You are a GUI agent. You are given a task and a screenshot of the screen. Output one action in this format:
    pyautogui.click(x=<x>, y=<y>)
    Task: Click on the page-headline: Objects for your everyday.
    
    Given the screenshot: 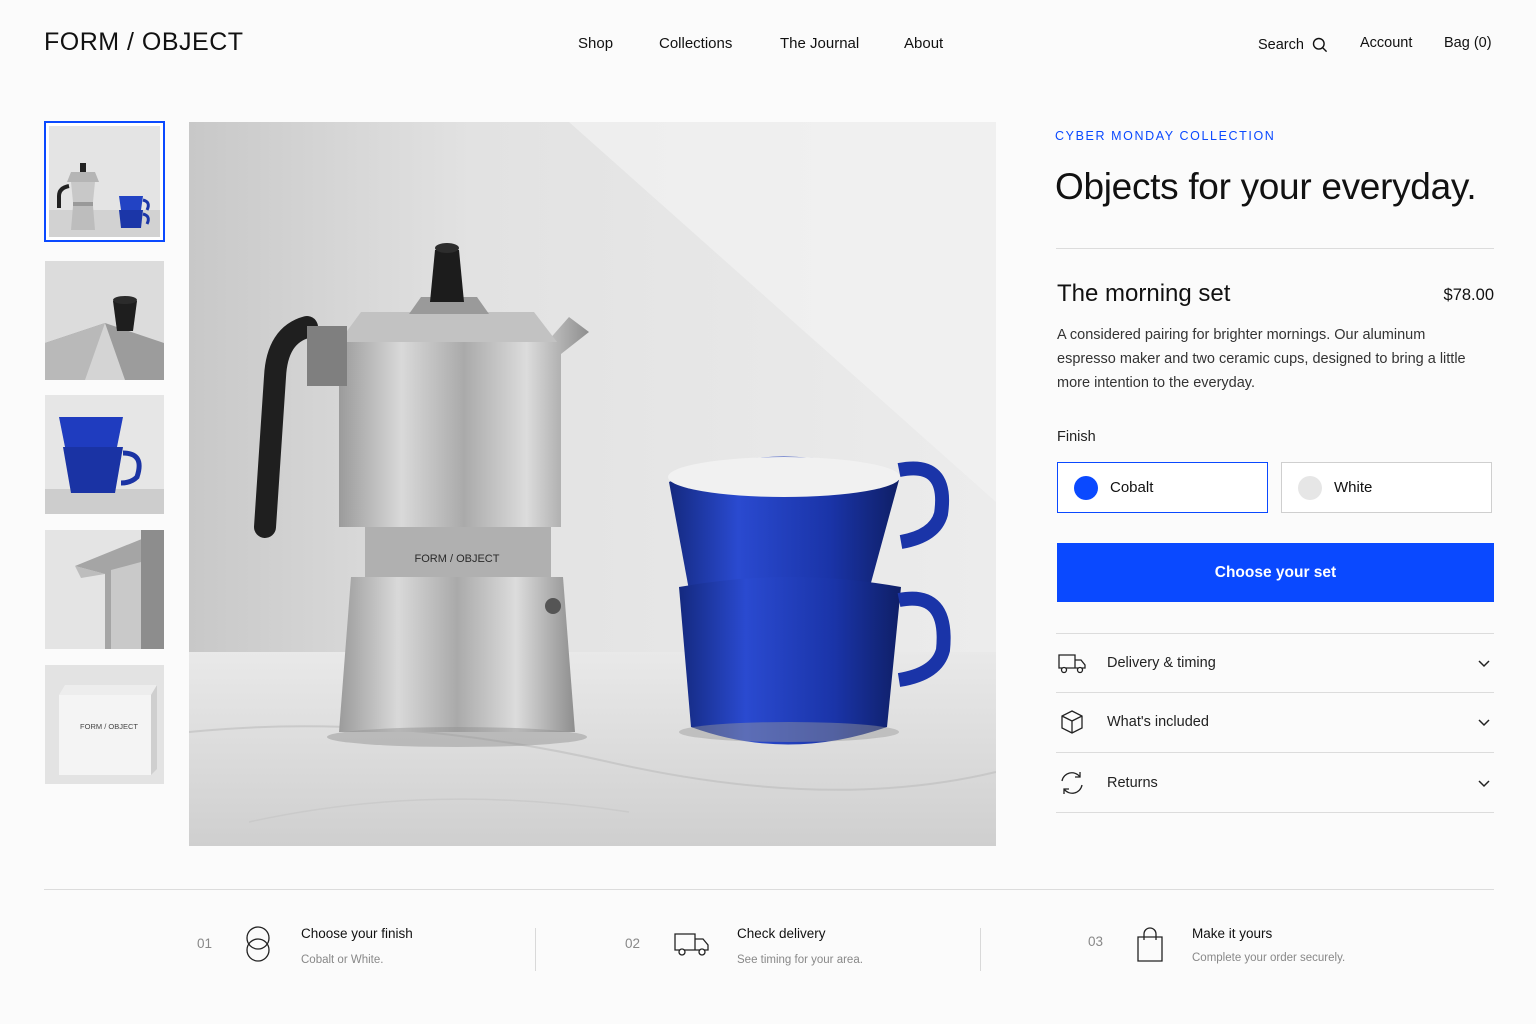 What is the action you would take?
    pyautogui.click(x=1266, y=186)
    